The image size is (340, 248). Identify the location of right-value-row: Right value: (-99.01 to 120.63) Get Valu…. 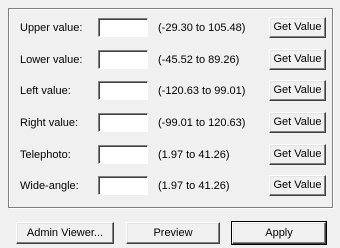
(170, 123).